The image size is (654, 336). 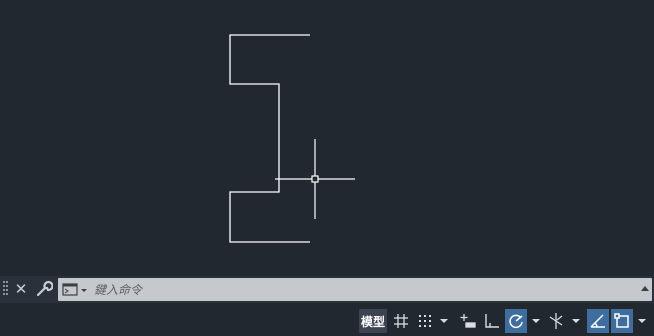 What do you see at coordinates (269, 138) in the screenshot?
I see `drawn-polyline` at bounding box center [269, 138].